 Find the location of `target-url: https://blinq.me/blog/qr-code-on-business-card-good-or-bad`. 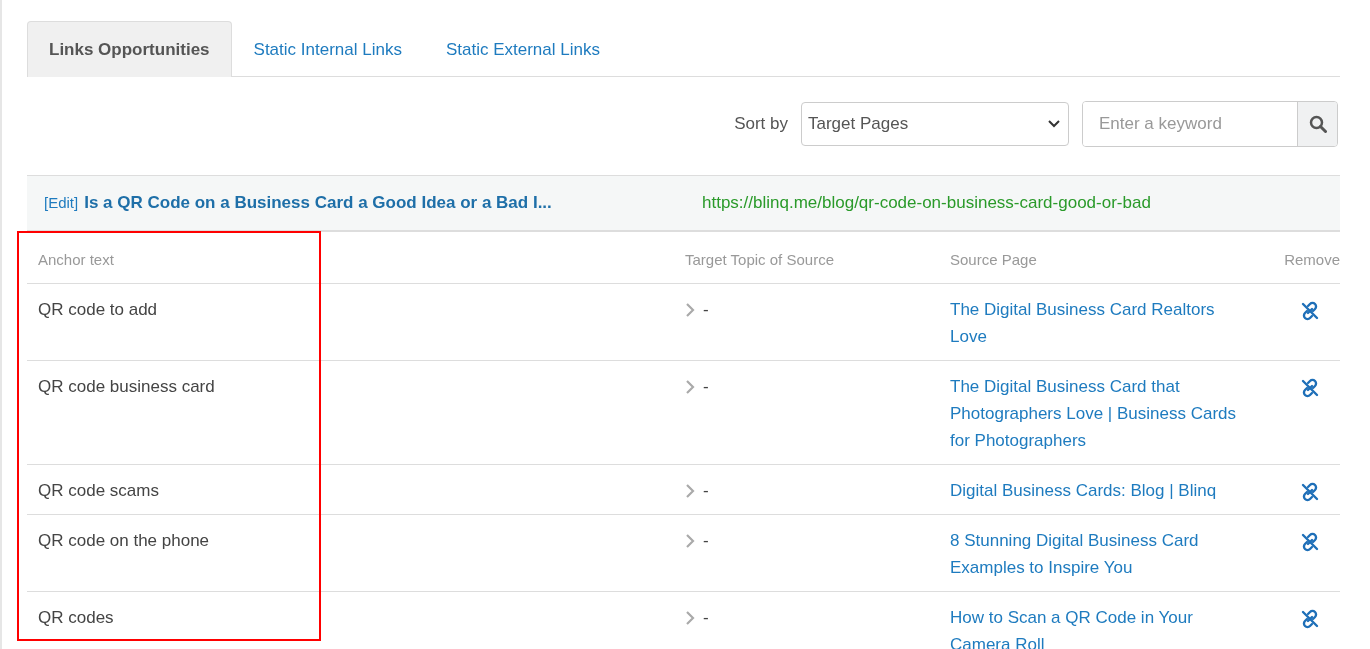

target-url: https://blinq.me/blog/qr-code-on-business-card-good-or-bad is located at coordinates (927, 203).